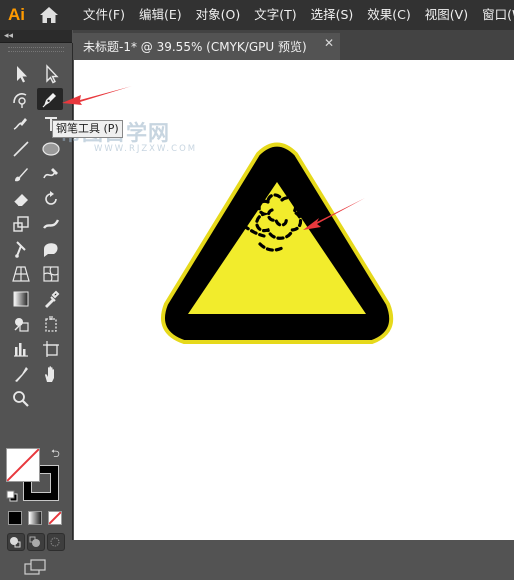 The image size is (514, 580). What do you see at coordinates (49, 15) in the screenshot?
I see `home-icon` at bounding box center [49, 15].